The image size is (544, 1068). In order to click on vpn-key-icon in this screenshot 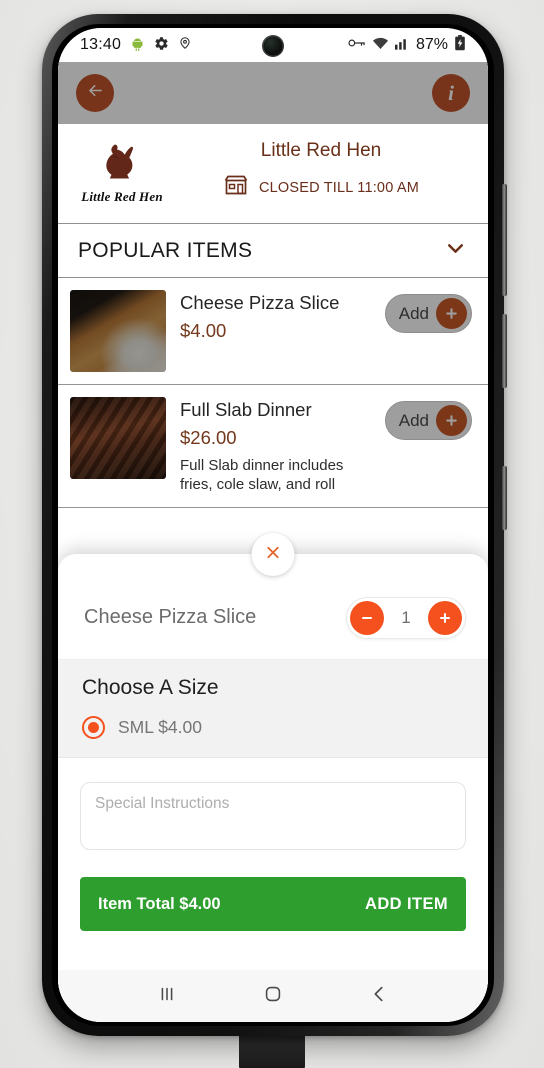, I will do `click(357, 45)`.